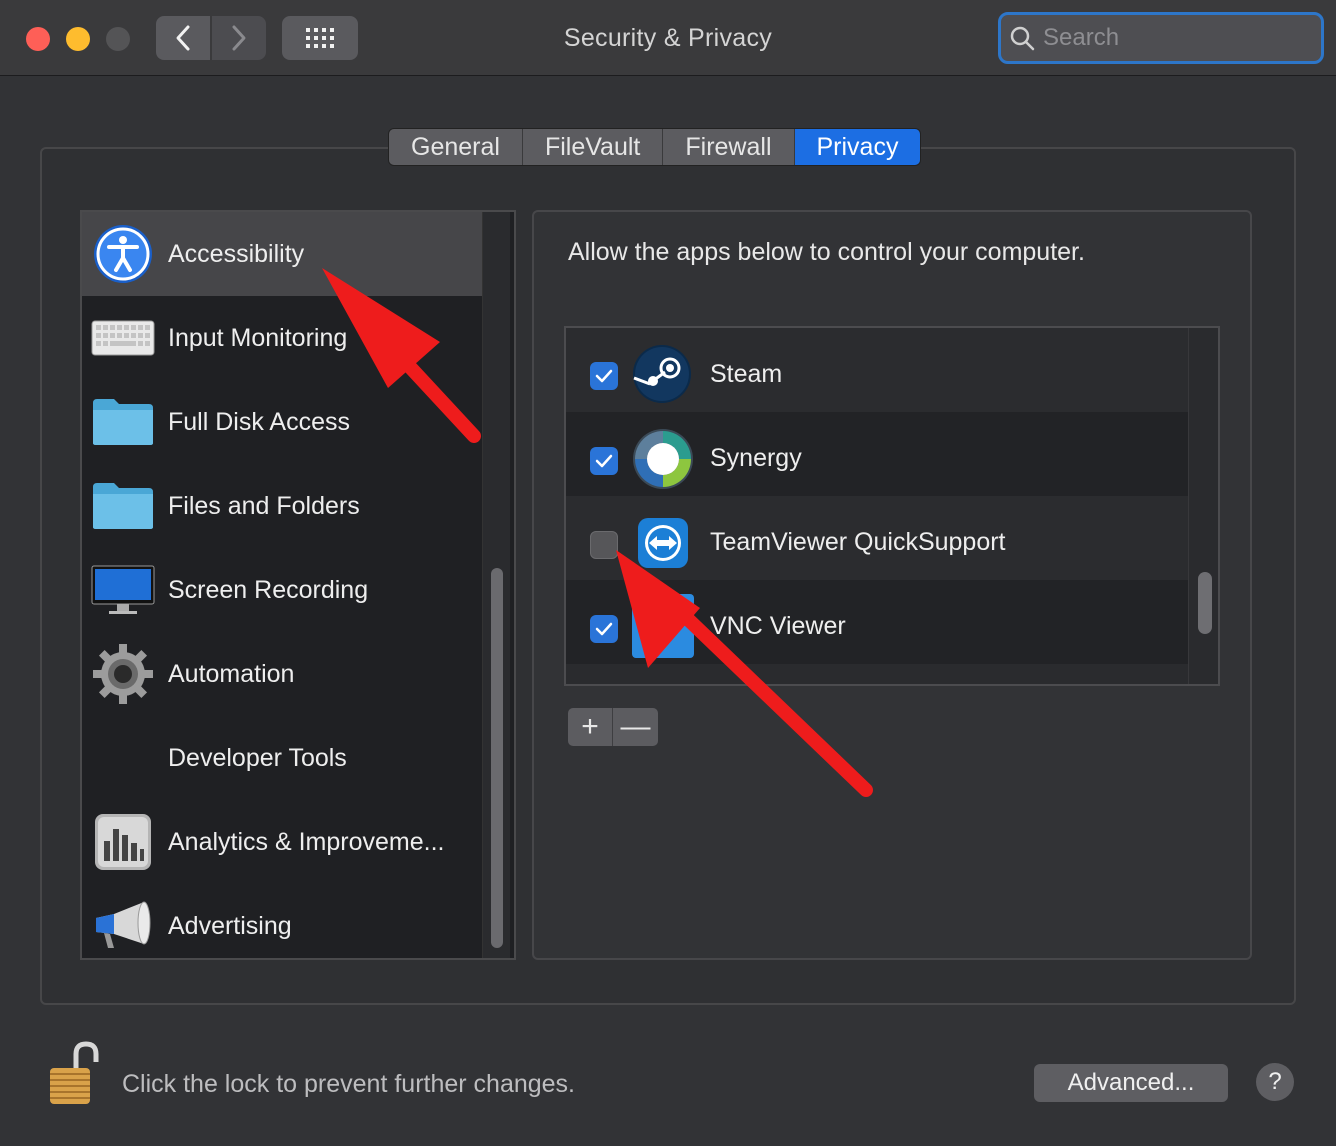 The height and width of the screenshot is (1146, 1336). Describe the element at coordinates (456, 147) in the screenshot. I see `tab-general: General` at that location.